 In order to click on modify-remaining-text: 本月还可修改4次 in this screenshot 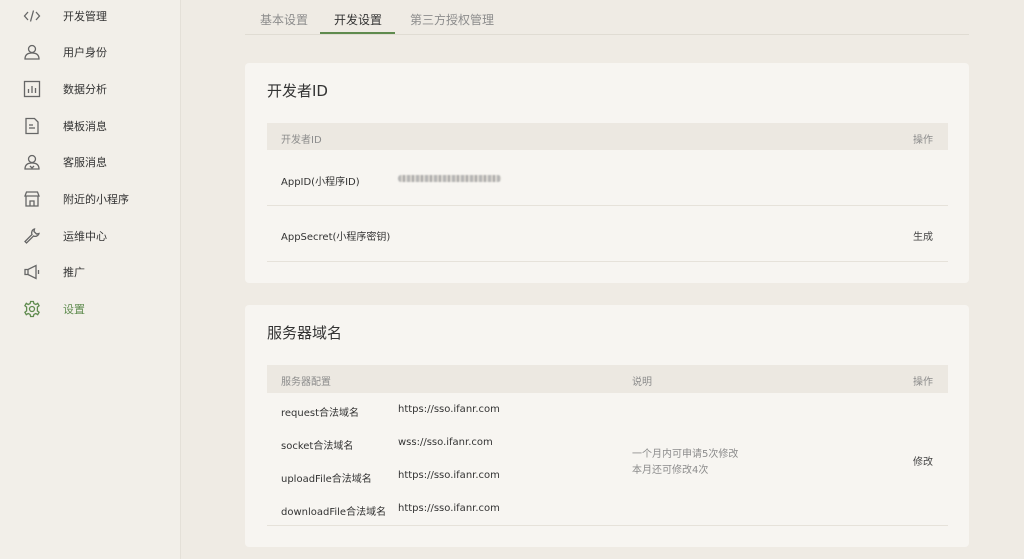, I will do `click(670, 470)`.